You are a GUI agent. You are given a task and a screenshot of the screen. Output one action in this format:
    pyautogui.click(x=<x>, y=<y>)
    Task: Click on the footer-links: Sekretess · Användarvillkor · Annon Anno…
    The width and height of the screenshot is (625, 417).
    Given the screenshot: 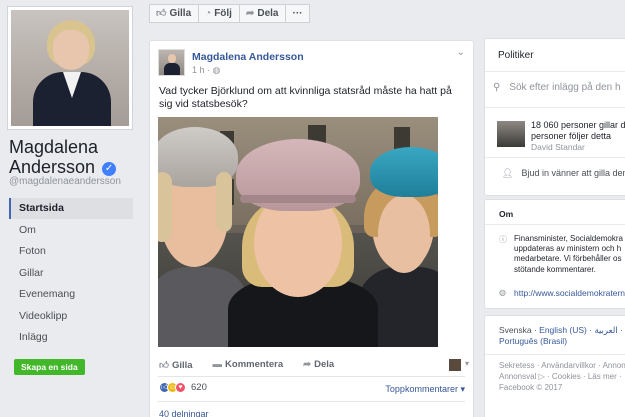 What is the action you would take?
    pyautogui.click(x=562, y=376)
    